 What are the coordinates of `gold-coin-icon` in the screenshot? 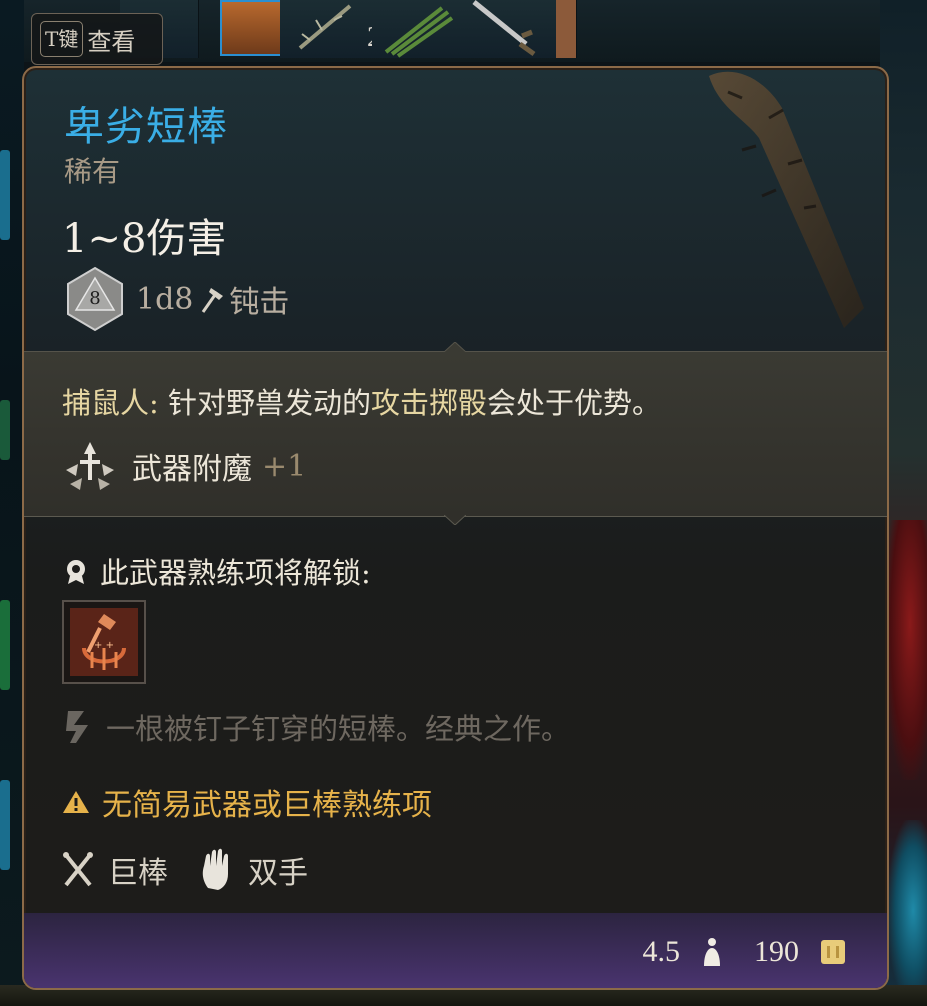 It's located at (833, 952).